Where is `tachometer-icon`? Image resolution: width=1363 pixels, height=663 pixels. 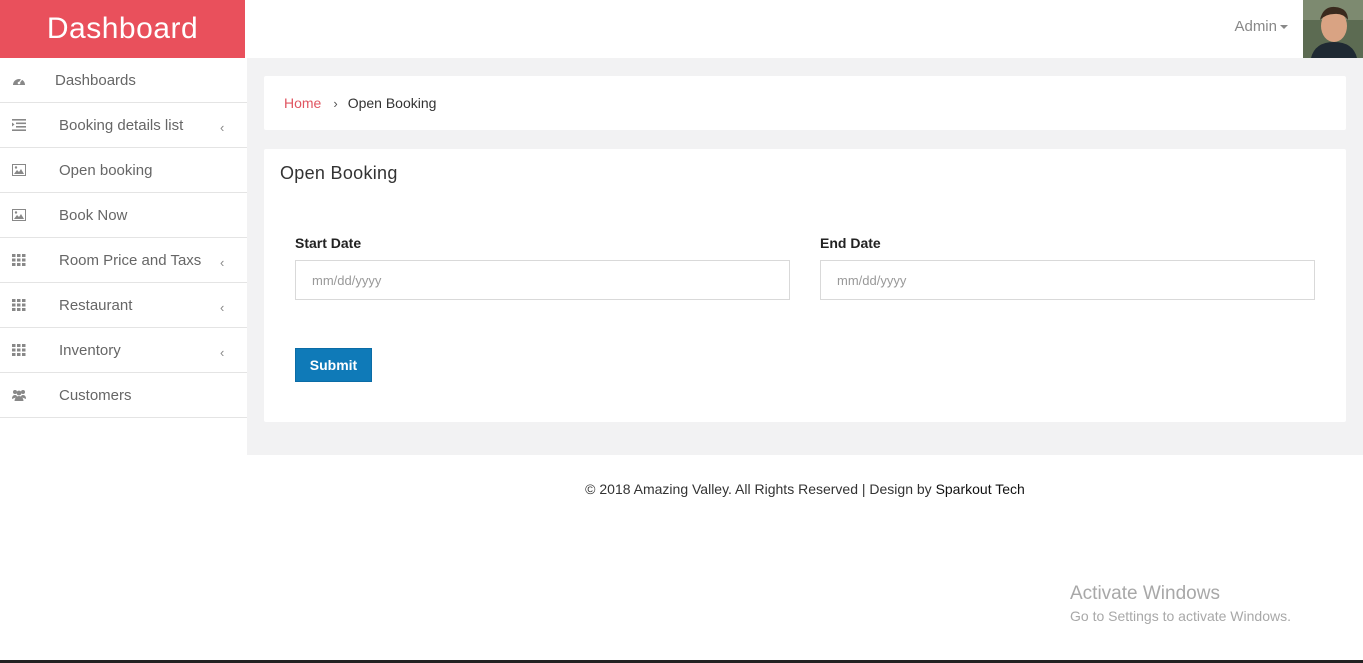 tachometer-icon is located at coordinates (19, 81).